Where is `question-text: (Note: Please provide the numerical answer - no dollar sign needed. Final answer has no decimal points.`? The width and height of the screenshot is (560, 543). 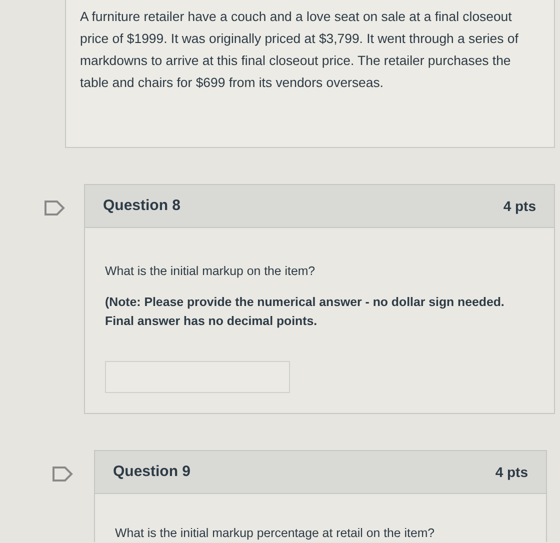 question-text: (Note: Please provide the numerical answer - no dollar sign needed. Final answer has no decimal points. is located at coordinates (305, 312).